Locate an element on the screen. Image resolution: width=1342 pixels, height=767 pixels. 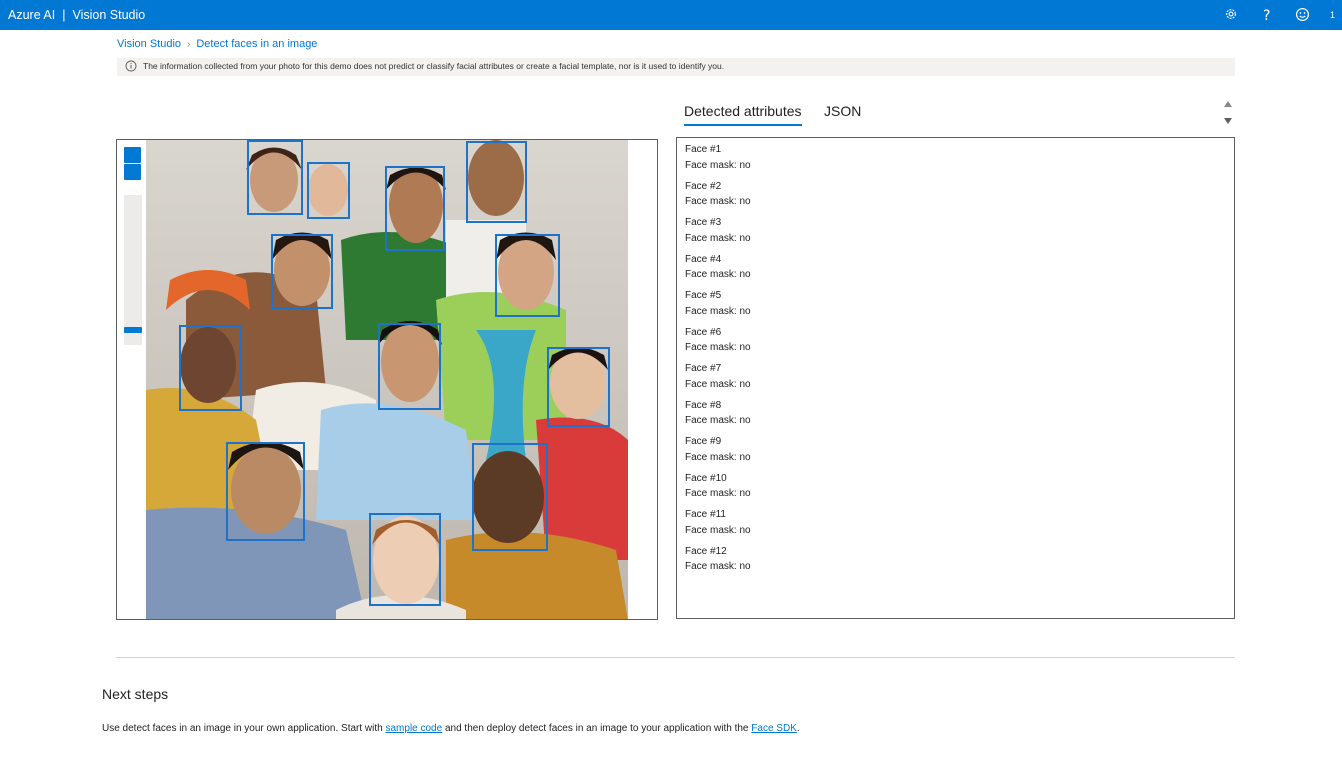
face-result-title: Face #2 is located at coordinates (703, 186).